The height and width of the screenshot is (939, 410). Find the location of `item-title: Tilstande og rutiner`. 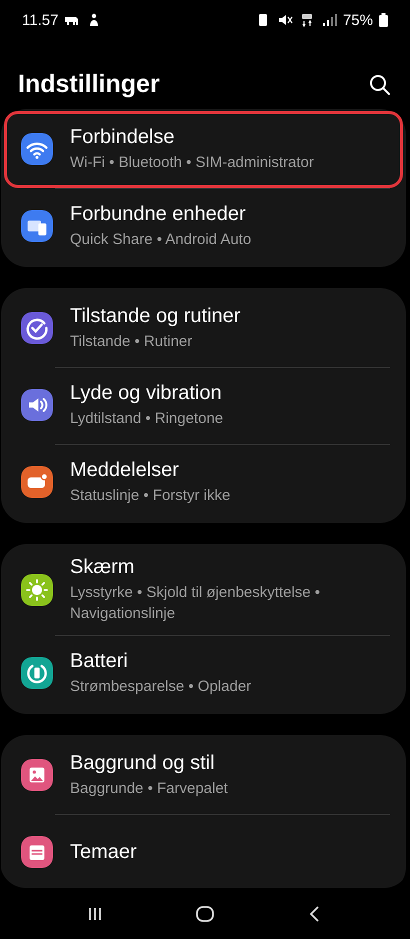

item-title: Tilstande og rutiner is located at coordinates (155, 316).